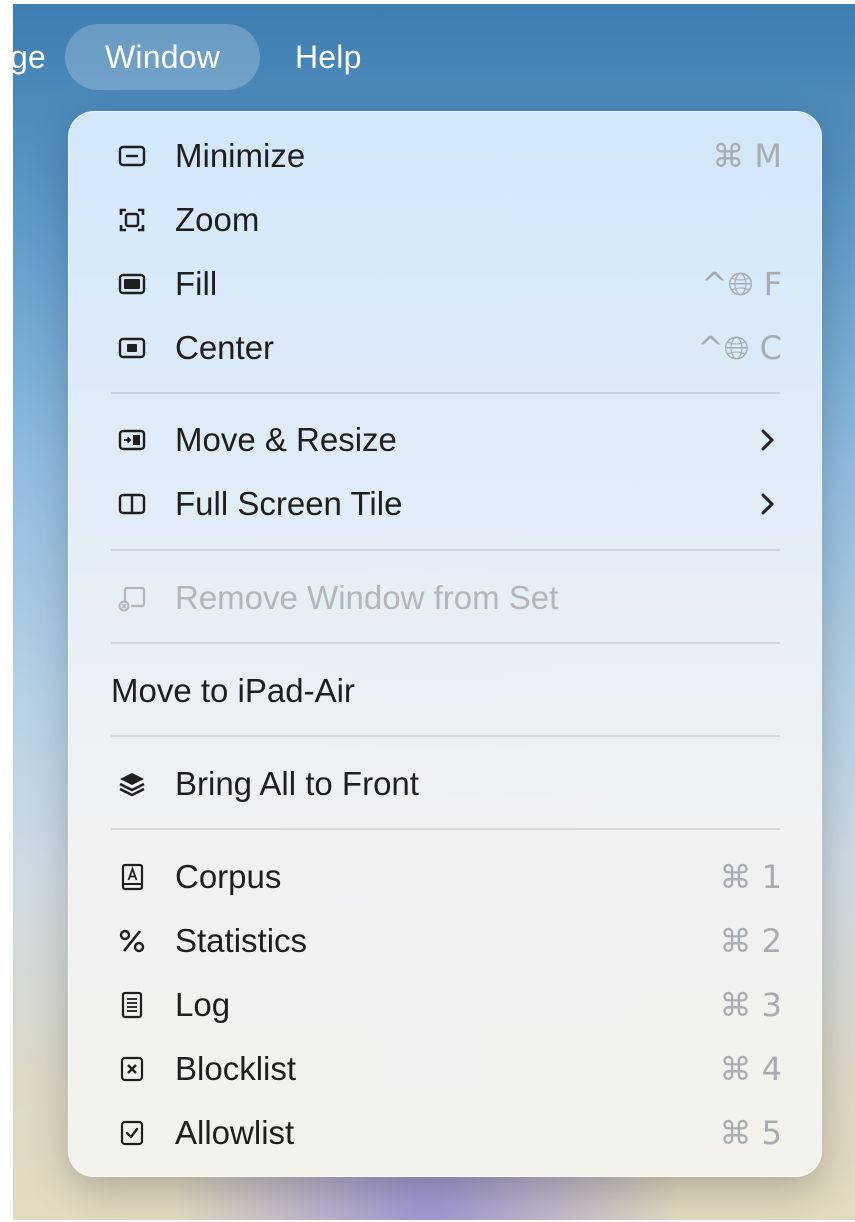 This screenshot has height=1222, width=855. Describe the element at coordinates (132, 504) in the screenshot. I see `split-view-icon` at that location.